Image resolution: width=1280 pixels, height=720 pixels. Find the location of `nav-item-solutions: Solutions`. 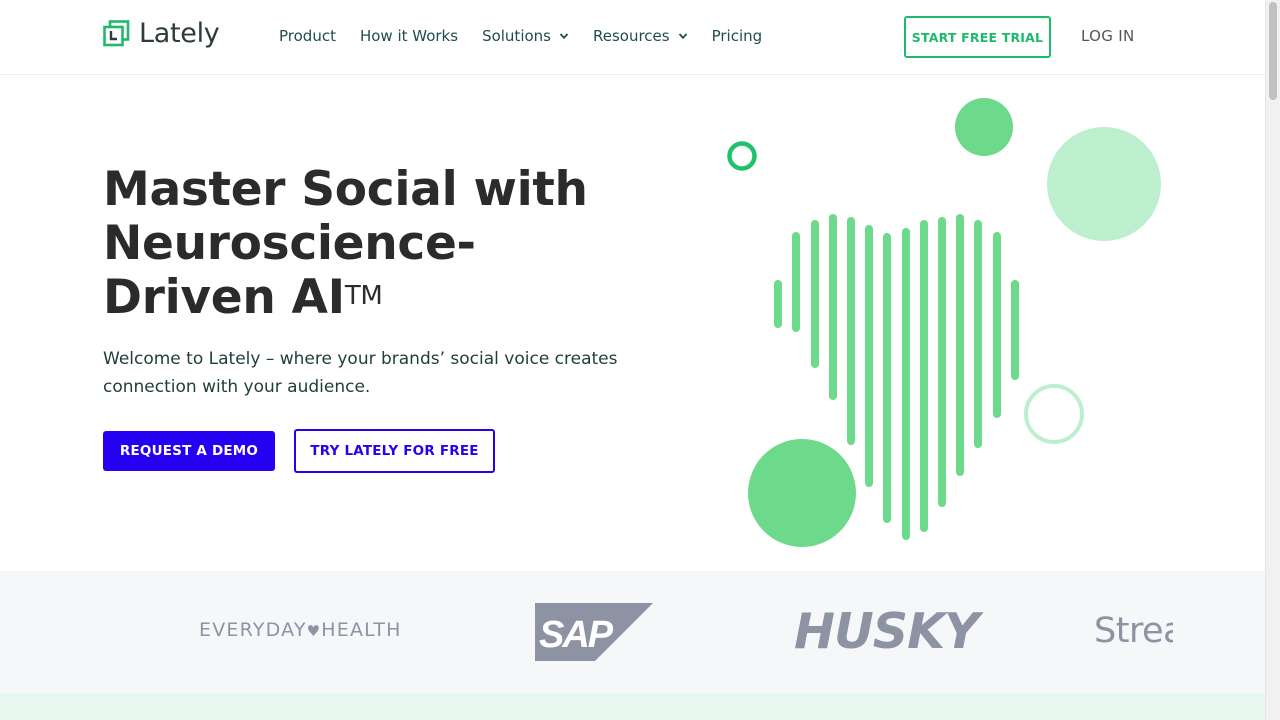

nav-item-solutions: Solutions is located at coordinates (525, 36).